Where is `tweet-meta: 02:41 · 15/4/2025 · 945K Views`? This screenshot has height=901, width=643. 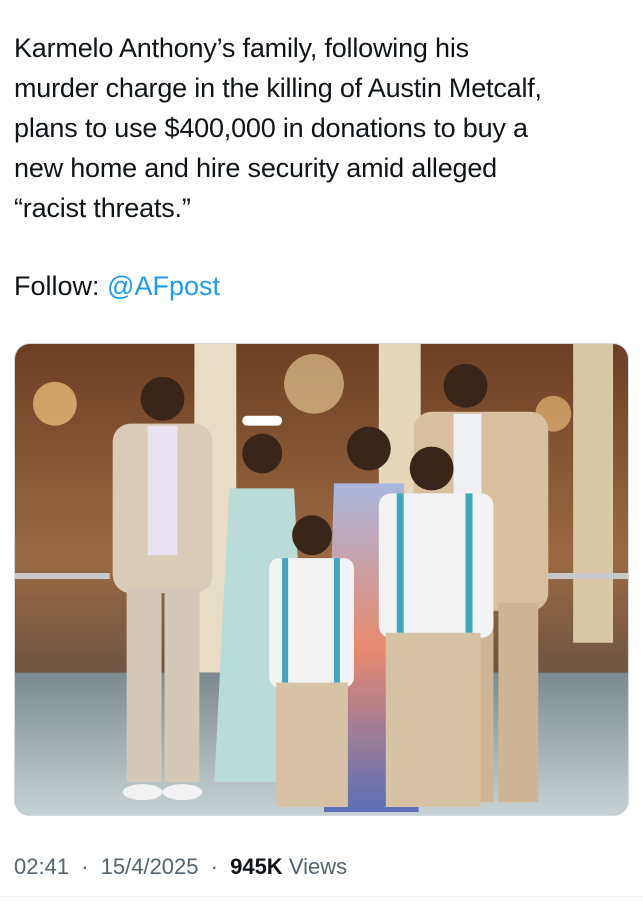
tweet-meta: 02:41 · 15/4/2025 · 945K Views is located at coordinates (180, 867).